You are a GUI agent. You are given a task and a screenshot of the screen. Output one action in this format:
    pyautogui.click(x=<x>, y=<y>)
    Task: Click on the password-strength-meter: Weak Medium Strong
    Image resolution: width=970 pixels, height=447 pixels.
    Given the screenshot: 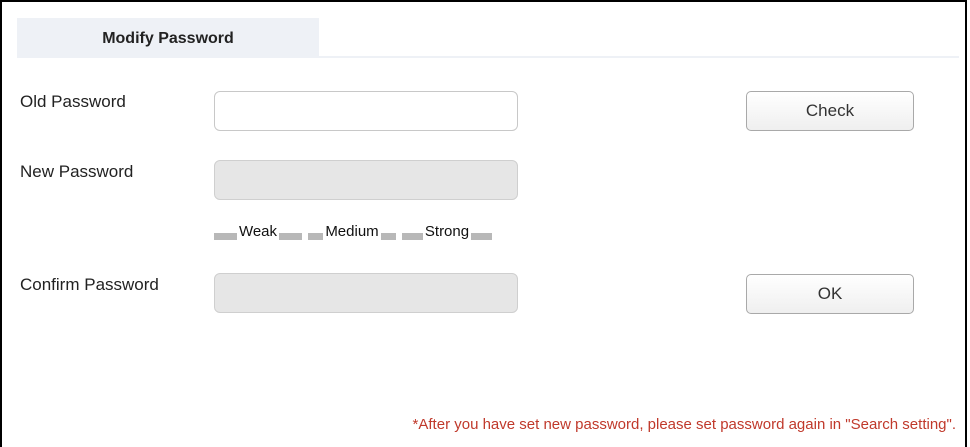 What is the action you would take?
    pyautogui.click(x=354, y=232)
    